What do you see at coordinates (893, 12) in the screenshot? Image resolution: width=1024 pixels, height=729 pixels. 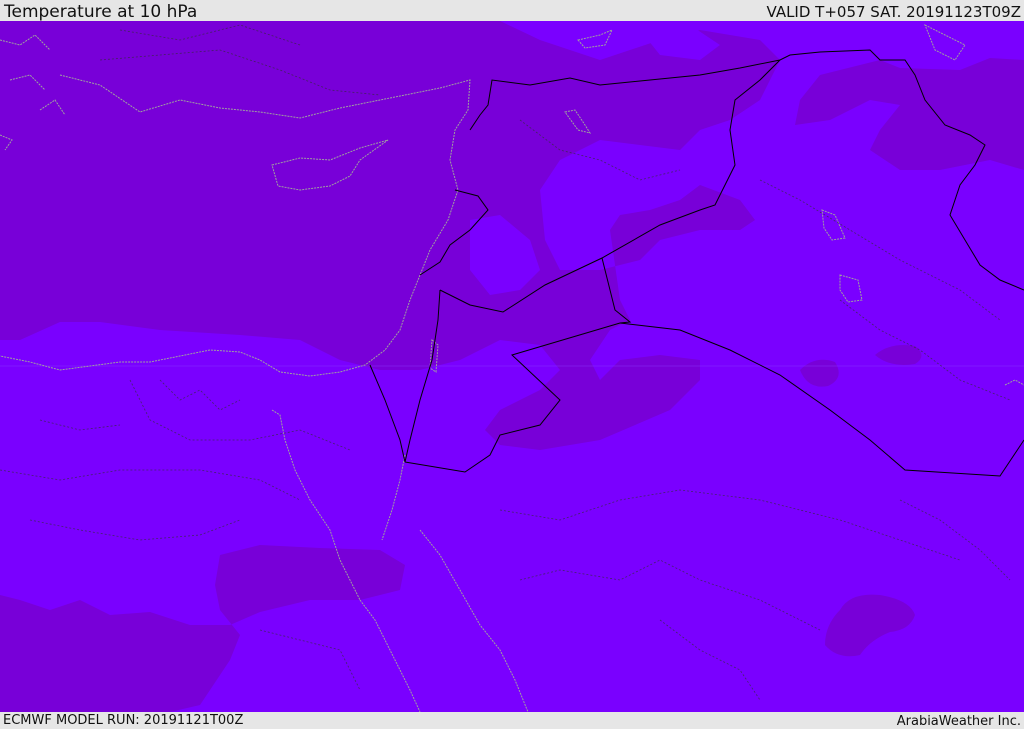 I see `valid-time-label: VALID T+057 SAT. 20191123T09Z` at bounding box center [893, 12].